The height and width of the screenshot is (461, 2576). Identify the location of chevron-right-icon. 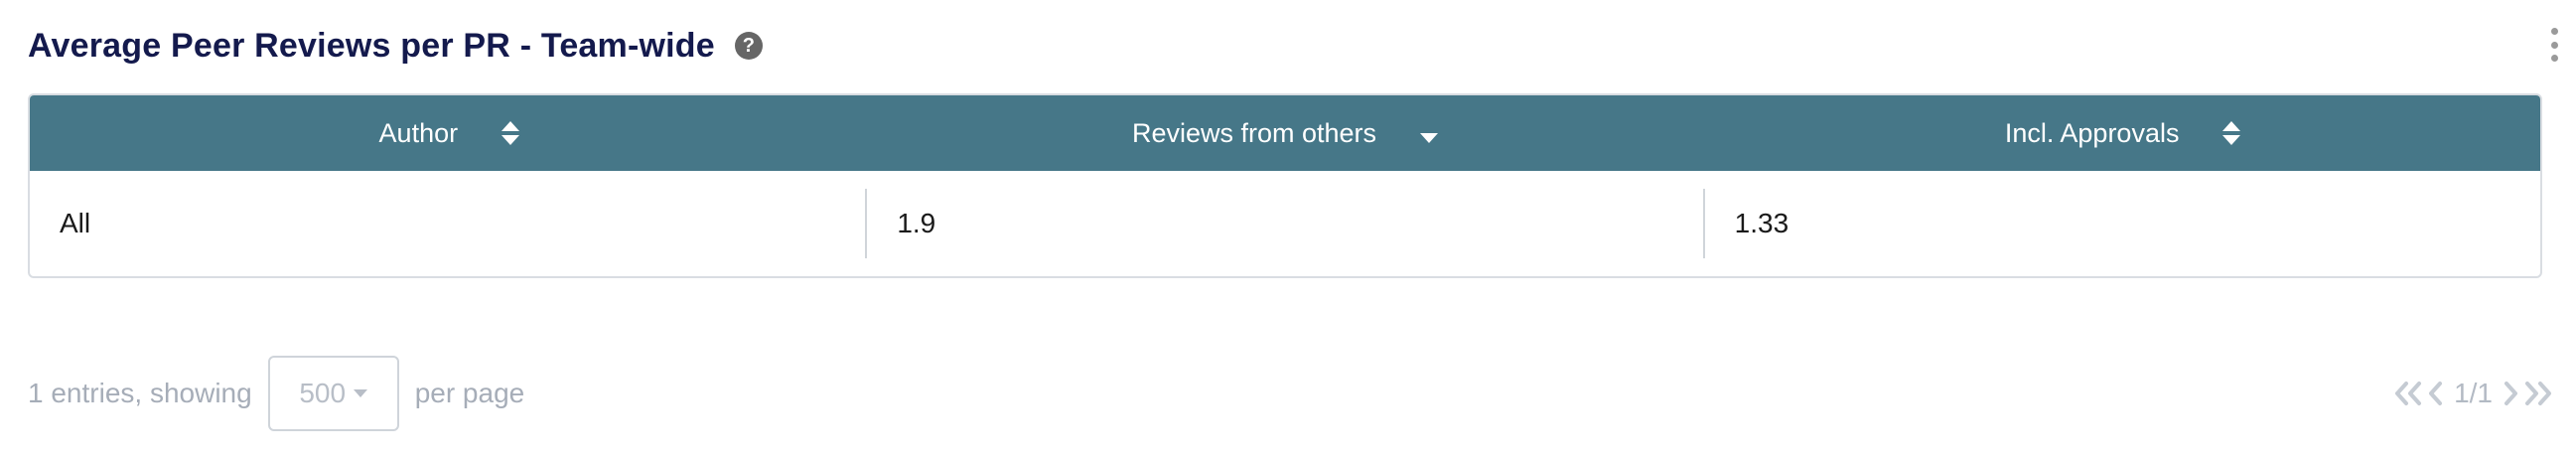
(2510, 394).